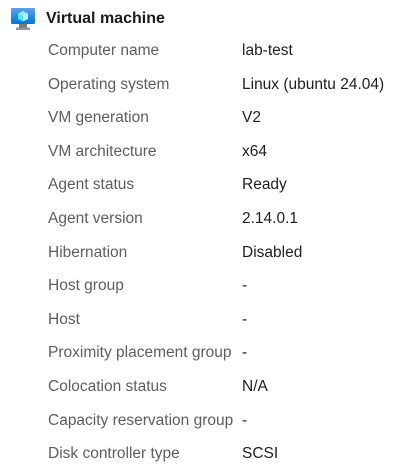  What do you see at coordinates (231, 51) in the screenshot?
I see `property-row: Computer name lab-test` at bounding box center [231, 51].